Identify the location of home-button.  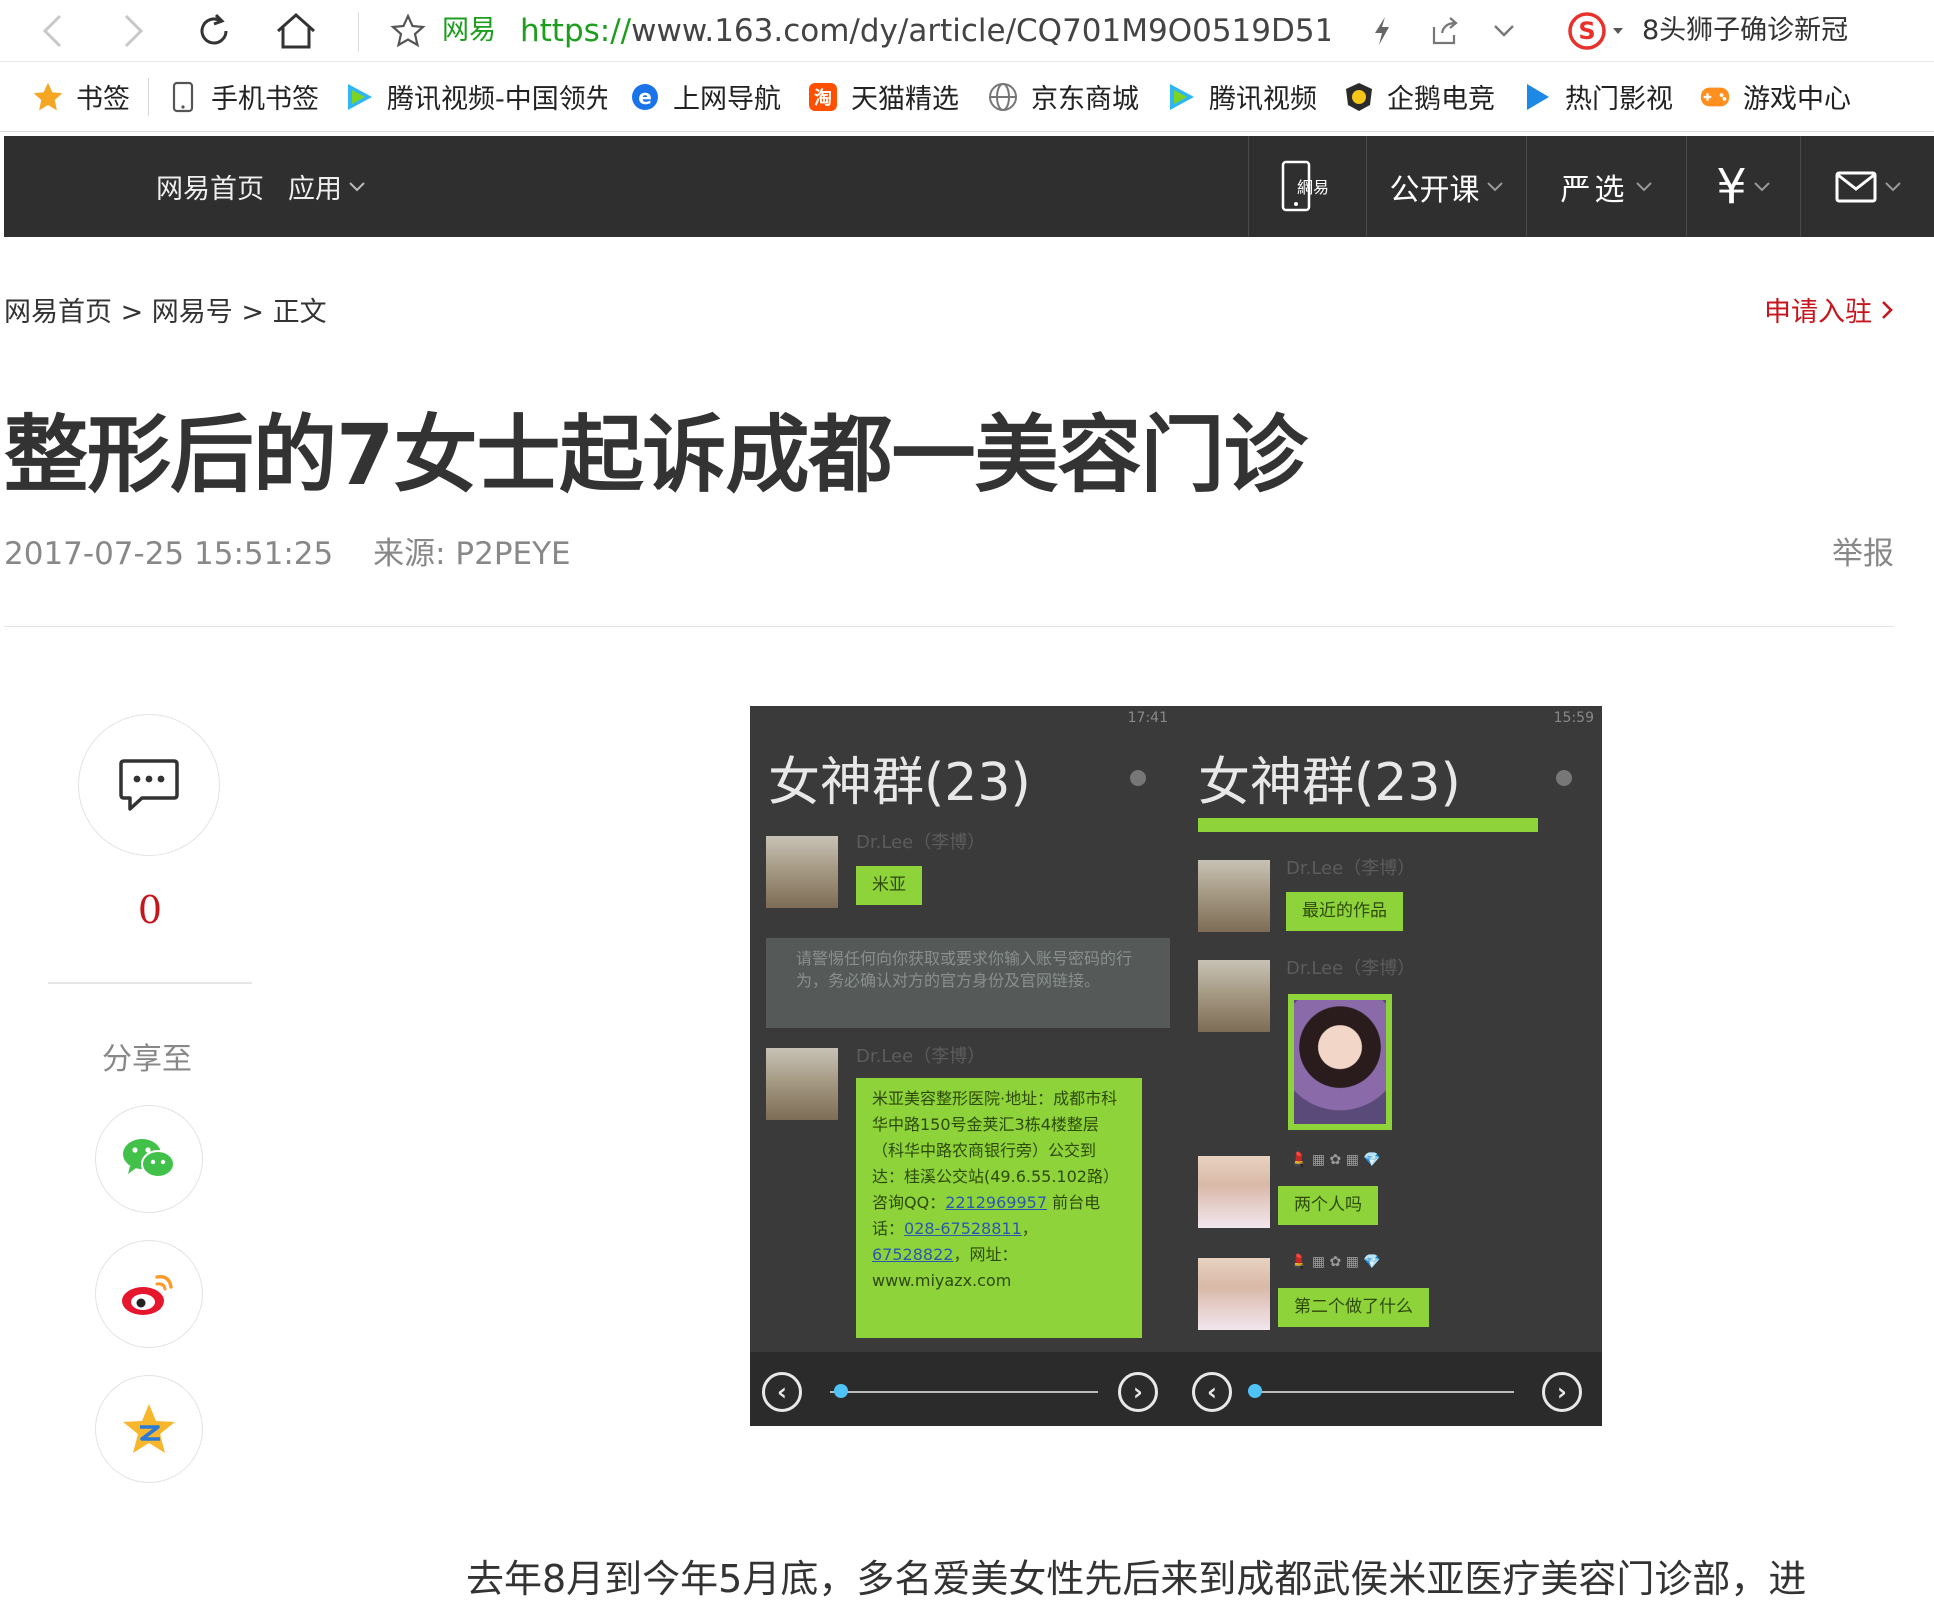
(296, 31).